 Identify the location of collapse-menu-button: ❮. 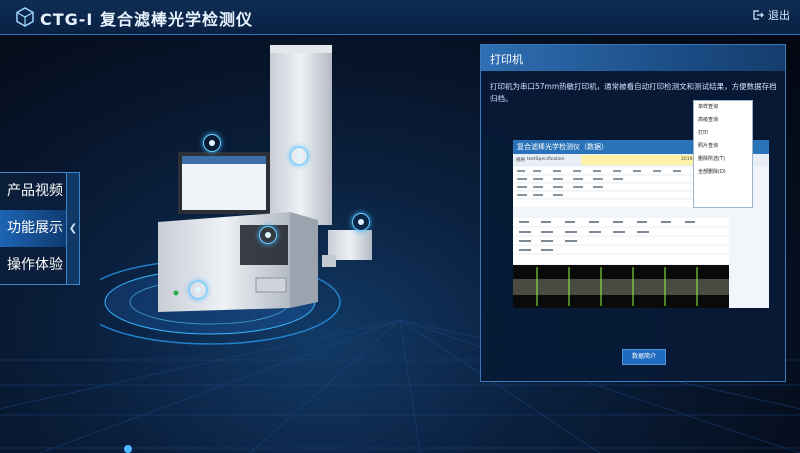
(73, 228).